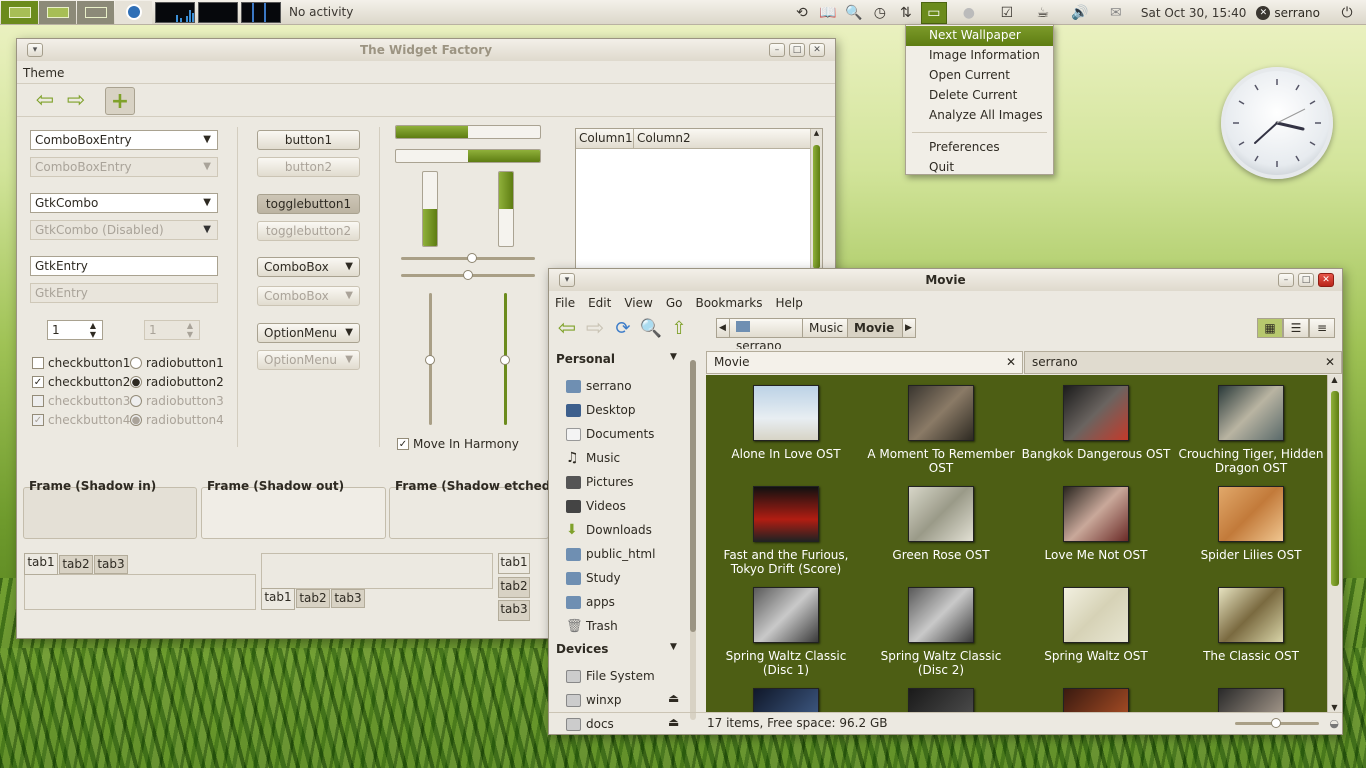  What do you see at coordinates (278, 599) in the screenshot?
I see `notebook-bottom-tab1: tab1` at bounding box center [278, 599].